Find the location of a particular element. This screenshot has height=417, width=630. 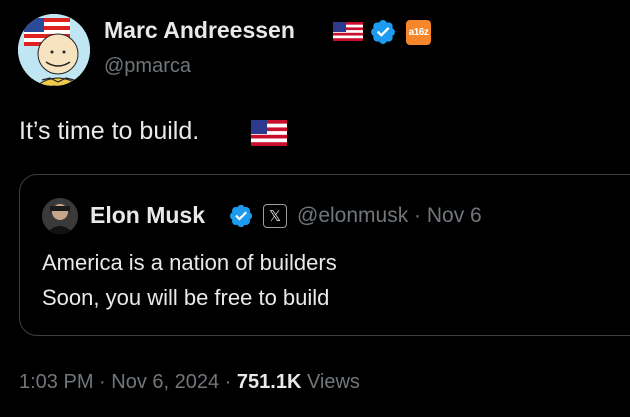

quoted-author-name: Elon Musk is located at coordinates (147, 215).